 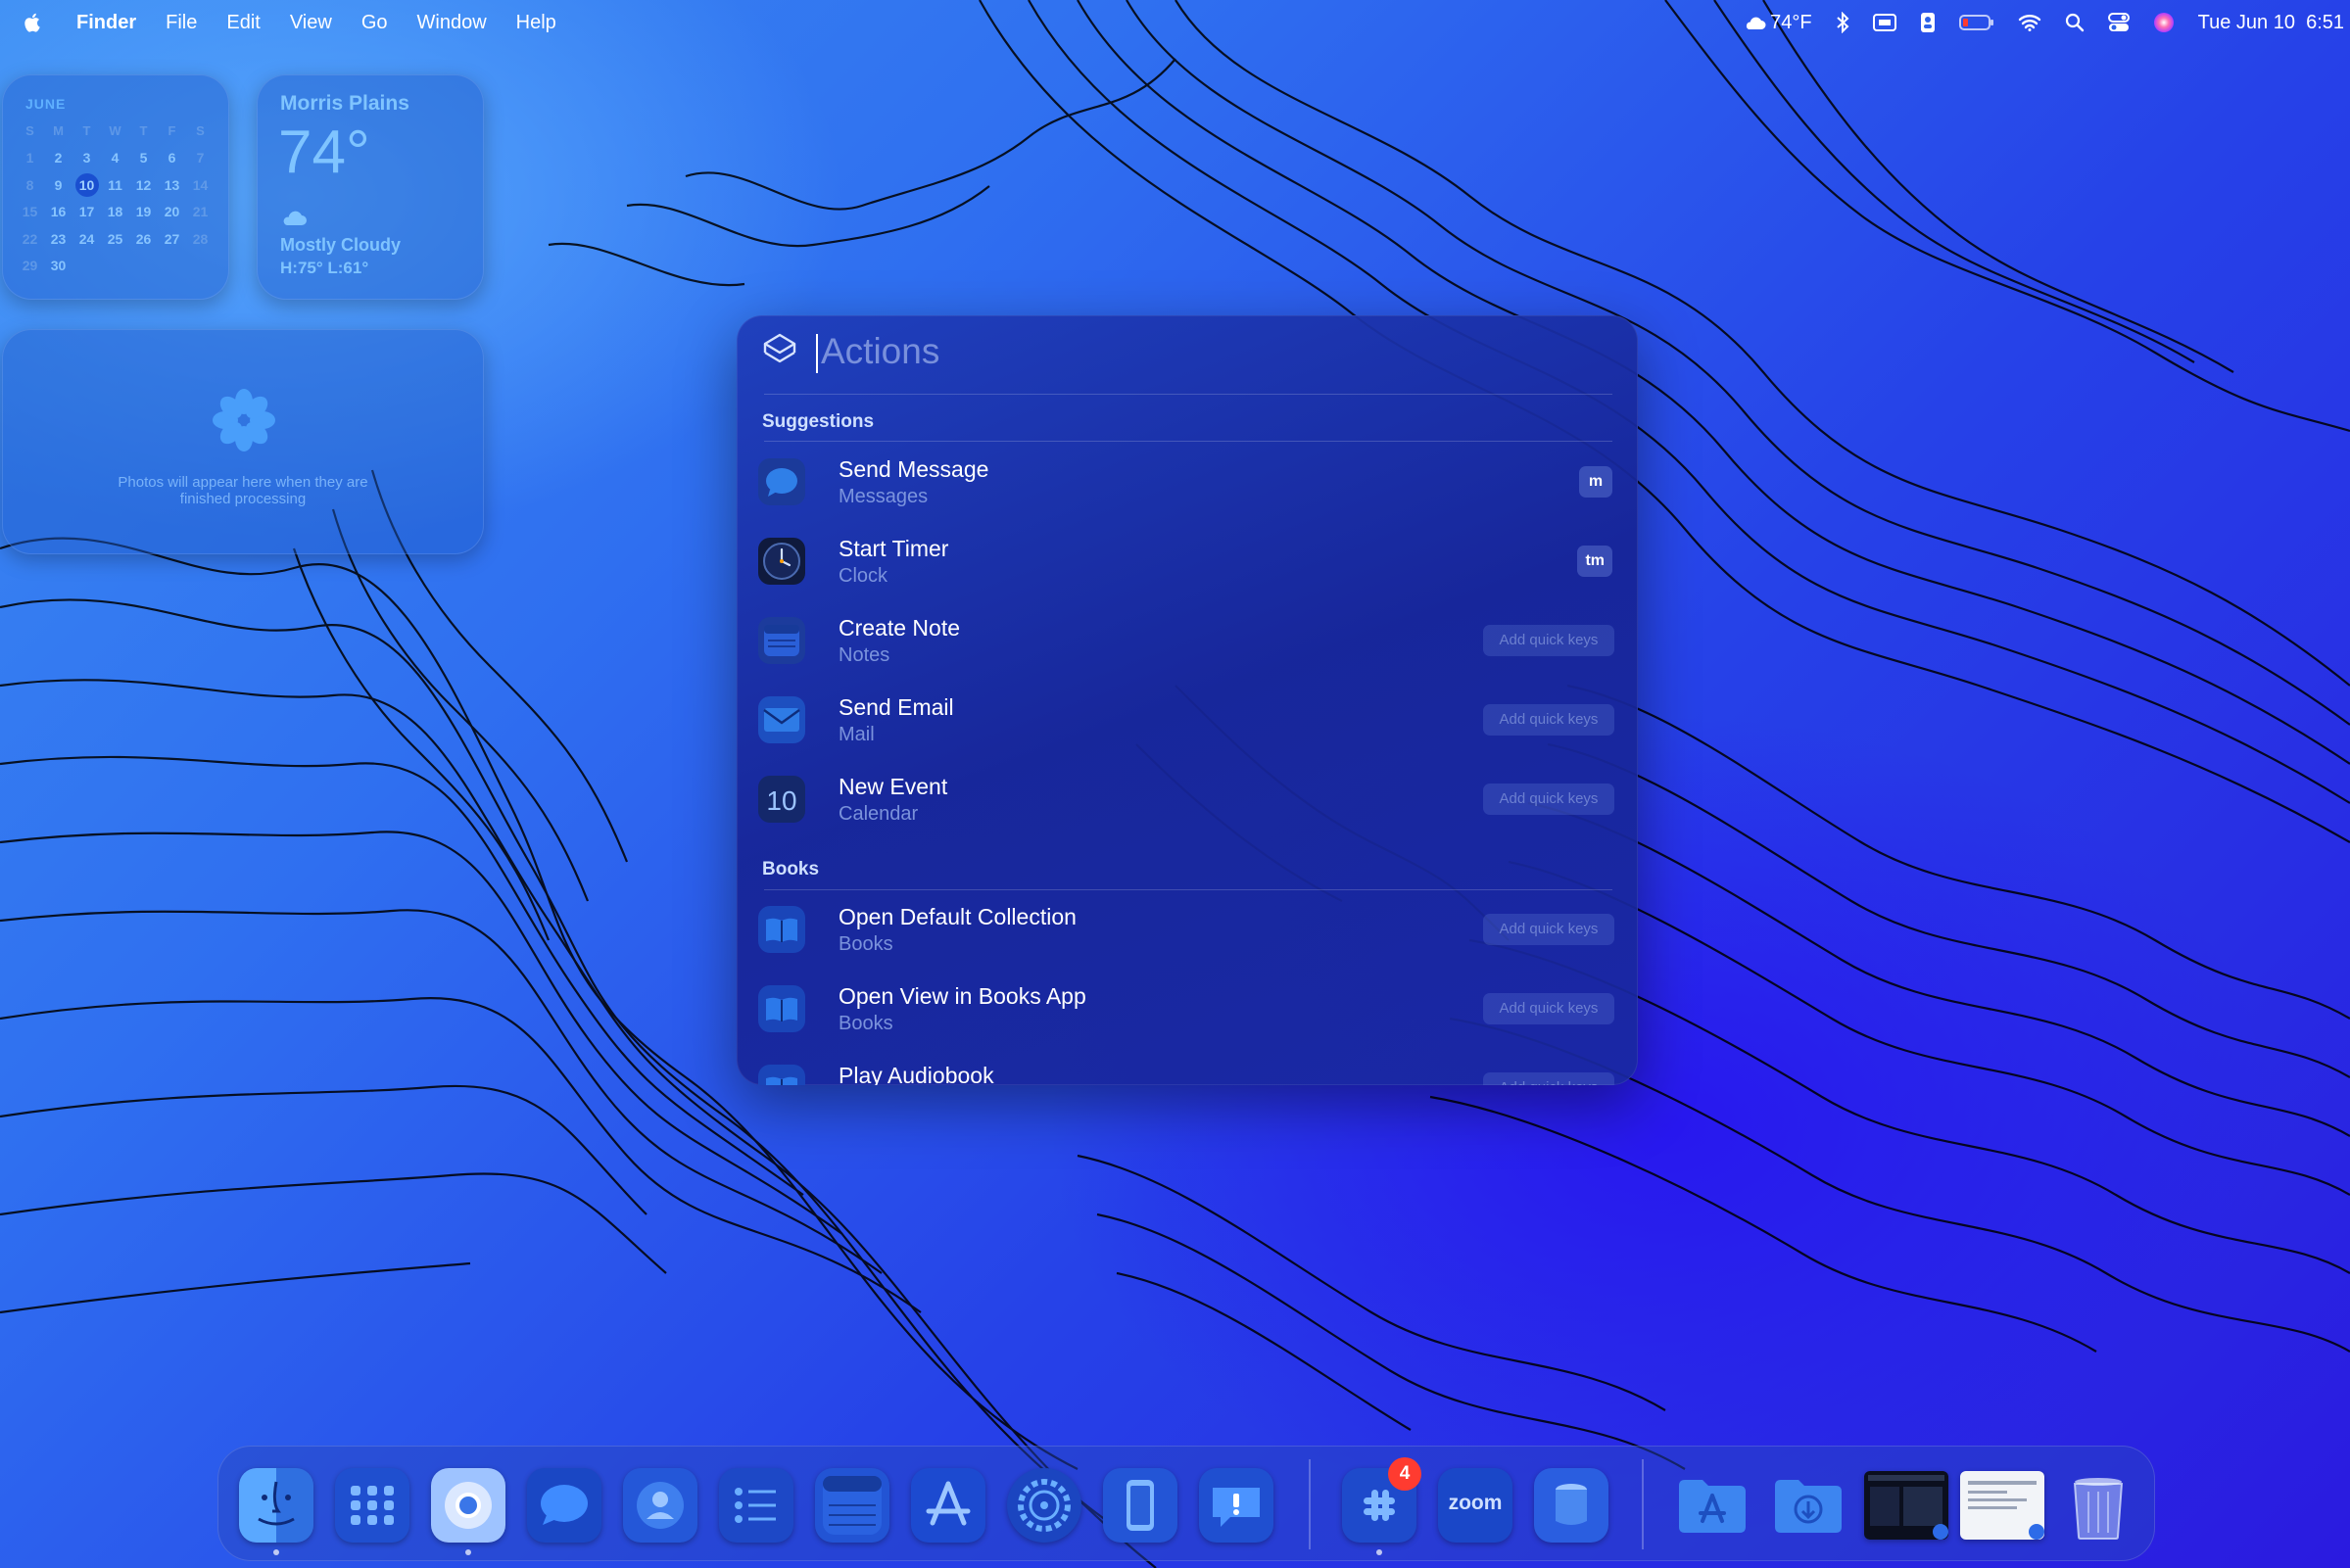 What do you see at coordinates (30, 212) in the screenshot?
I see `calendar-day: 15` at bounding box center [30, 212].